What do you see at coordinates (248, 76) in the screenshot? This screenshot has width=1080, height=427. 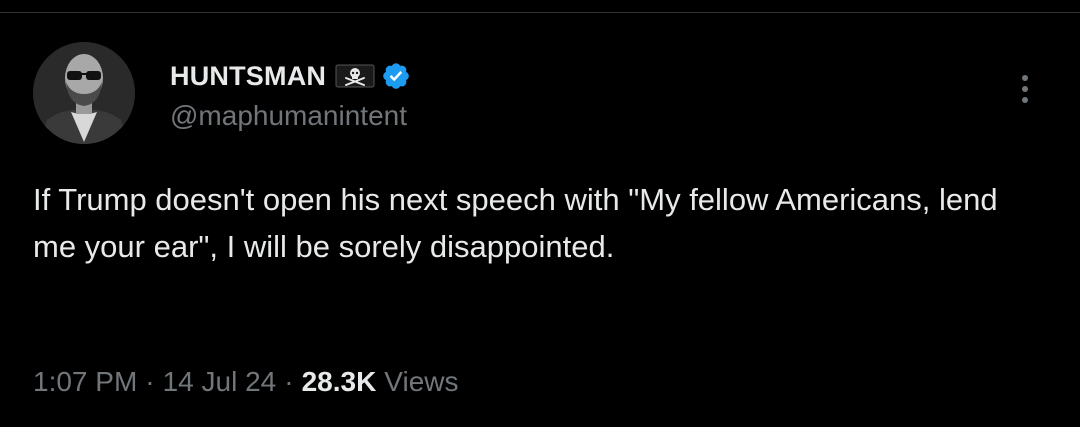 I see `display-name: HUNTSMAN` at bounding box center [248, 76].